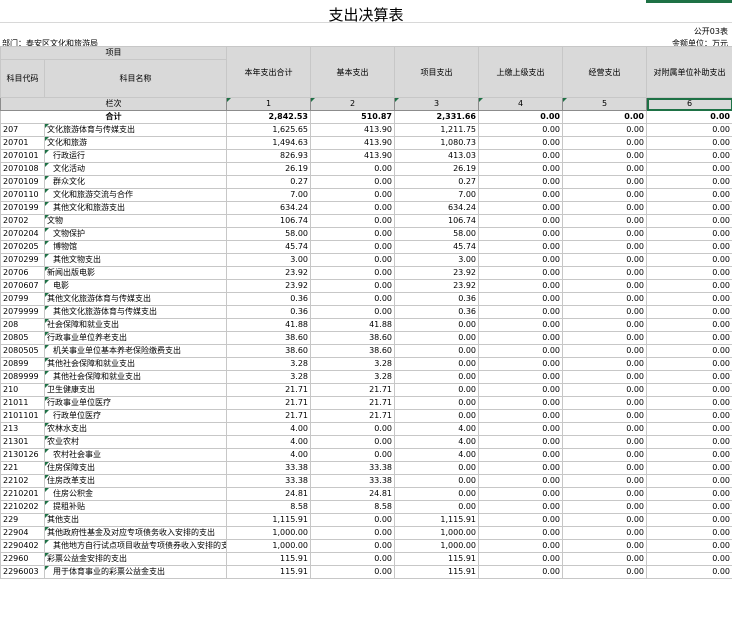 Image resolution: width=732 pixels, height=618 pixels. Describe the element at coordinates (22, 546) in the screenshot. I see `cell-code: 2290402` at that location.